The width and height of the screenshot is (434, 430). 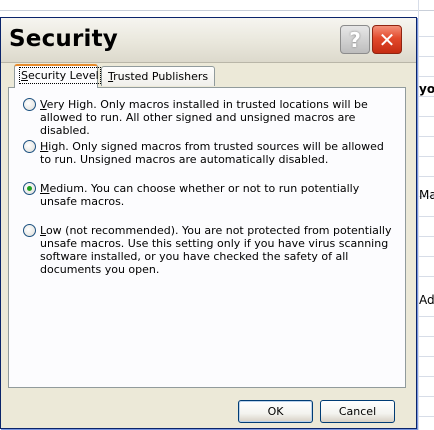 I want to click on cell-fragment: Adv, so click(x=426, y=300).